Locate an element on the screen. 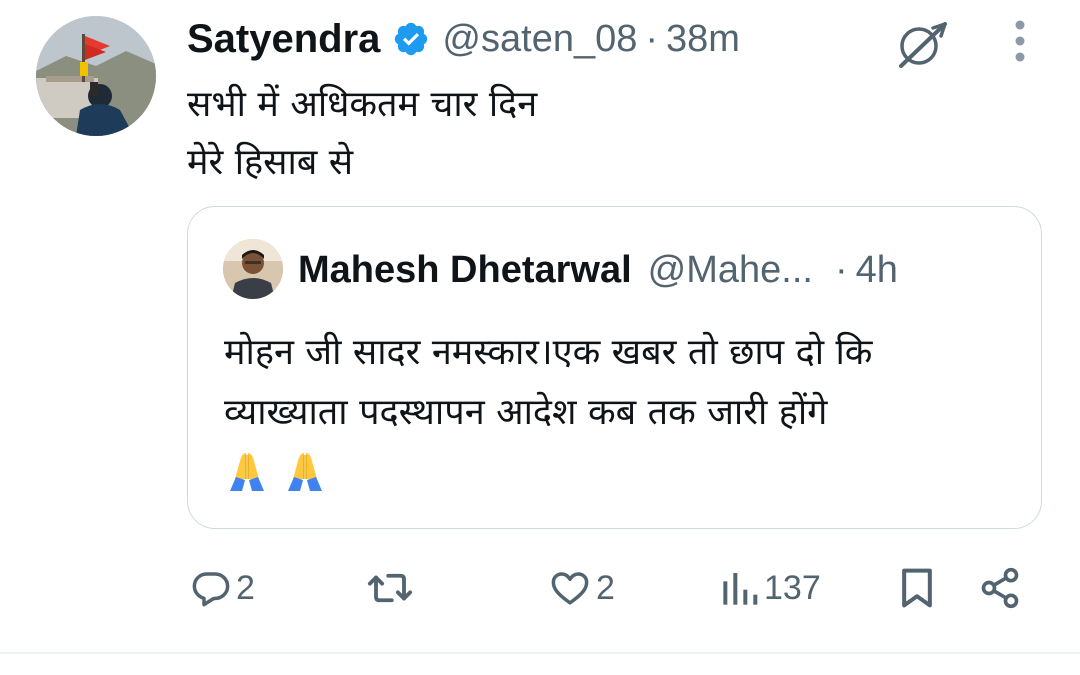 The width and height of the screenshot is (1080, 675). author-avatar is located at coordinates (96, 76).